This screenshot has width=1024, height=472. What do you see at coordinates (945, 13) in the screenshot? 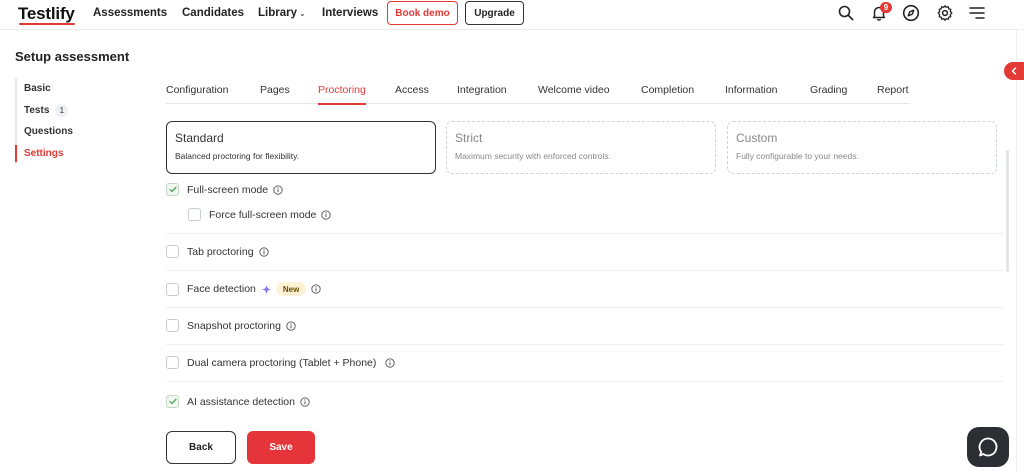
I see `gear-icon` at bounding box center [945, 13].